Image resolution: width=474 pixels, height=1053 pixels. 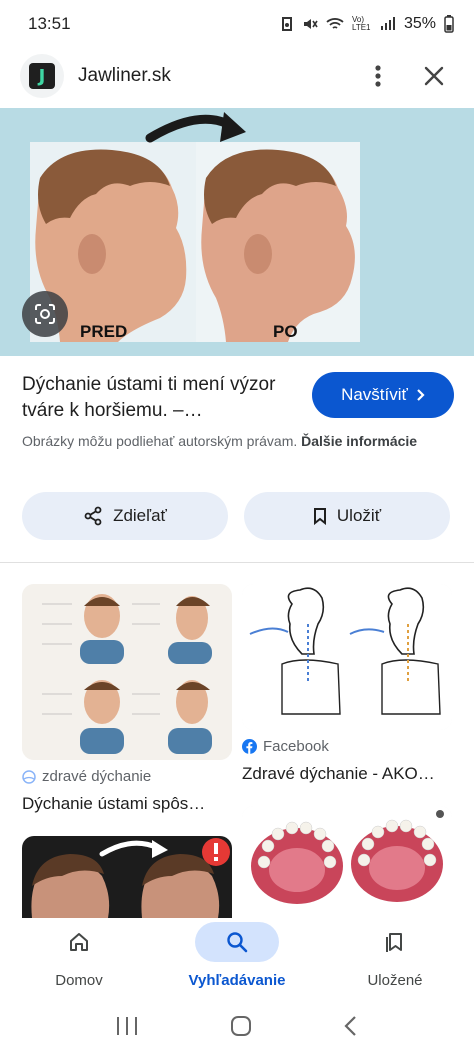 I want to click on share-button: Zdieľať, so click(x=125, y=516).